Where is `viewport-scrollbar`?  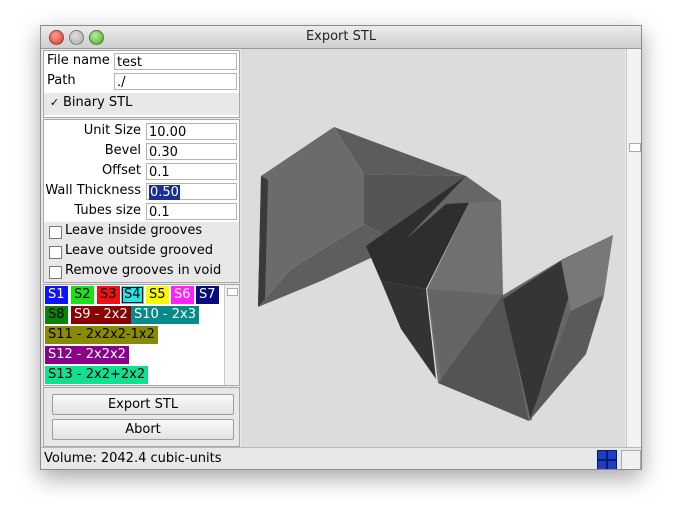 viewport-scrollbar is located at coordinates (633, 248).